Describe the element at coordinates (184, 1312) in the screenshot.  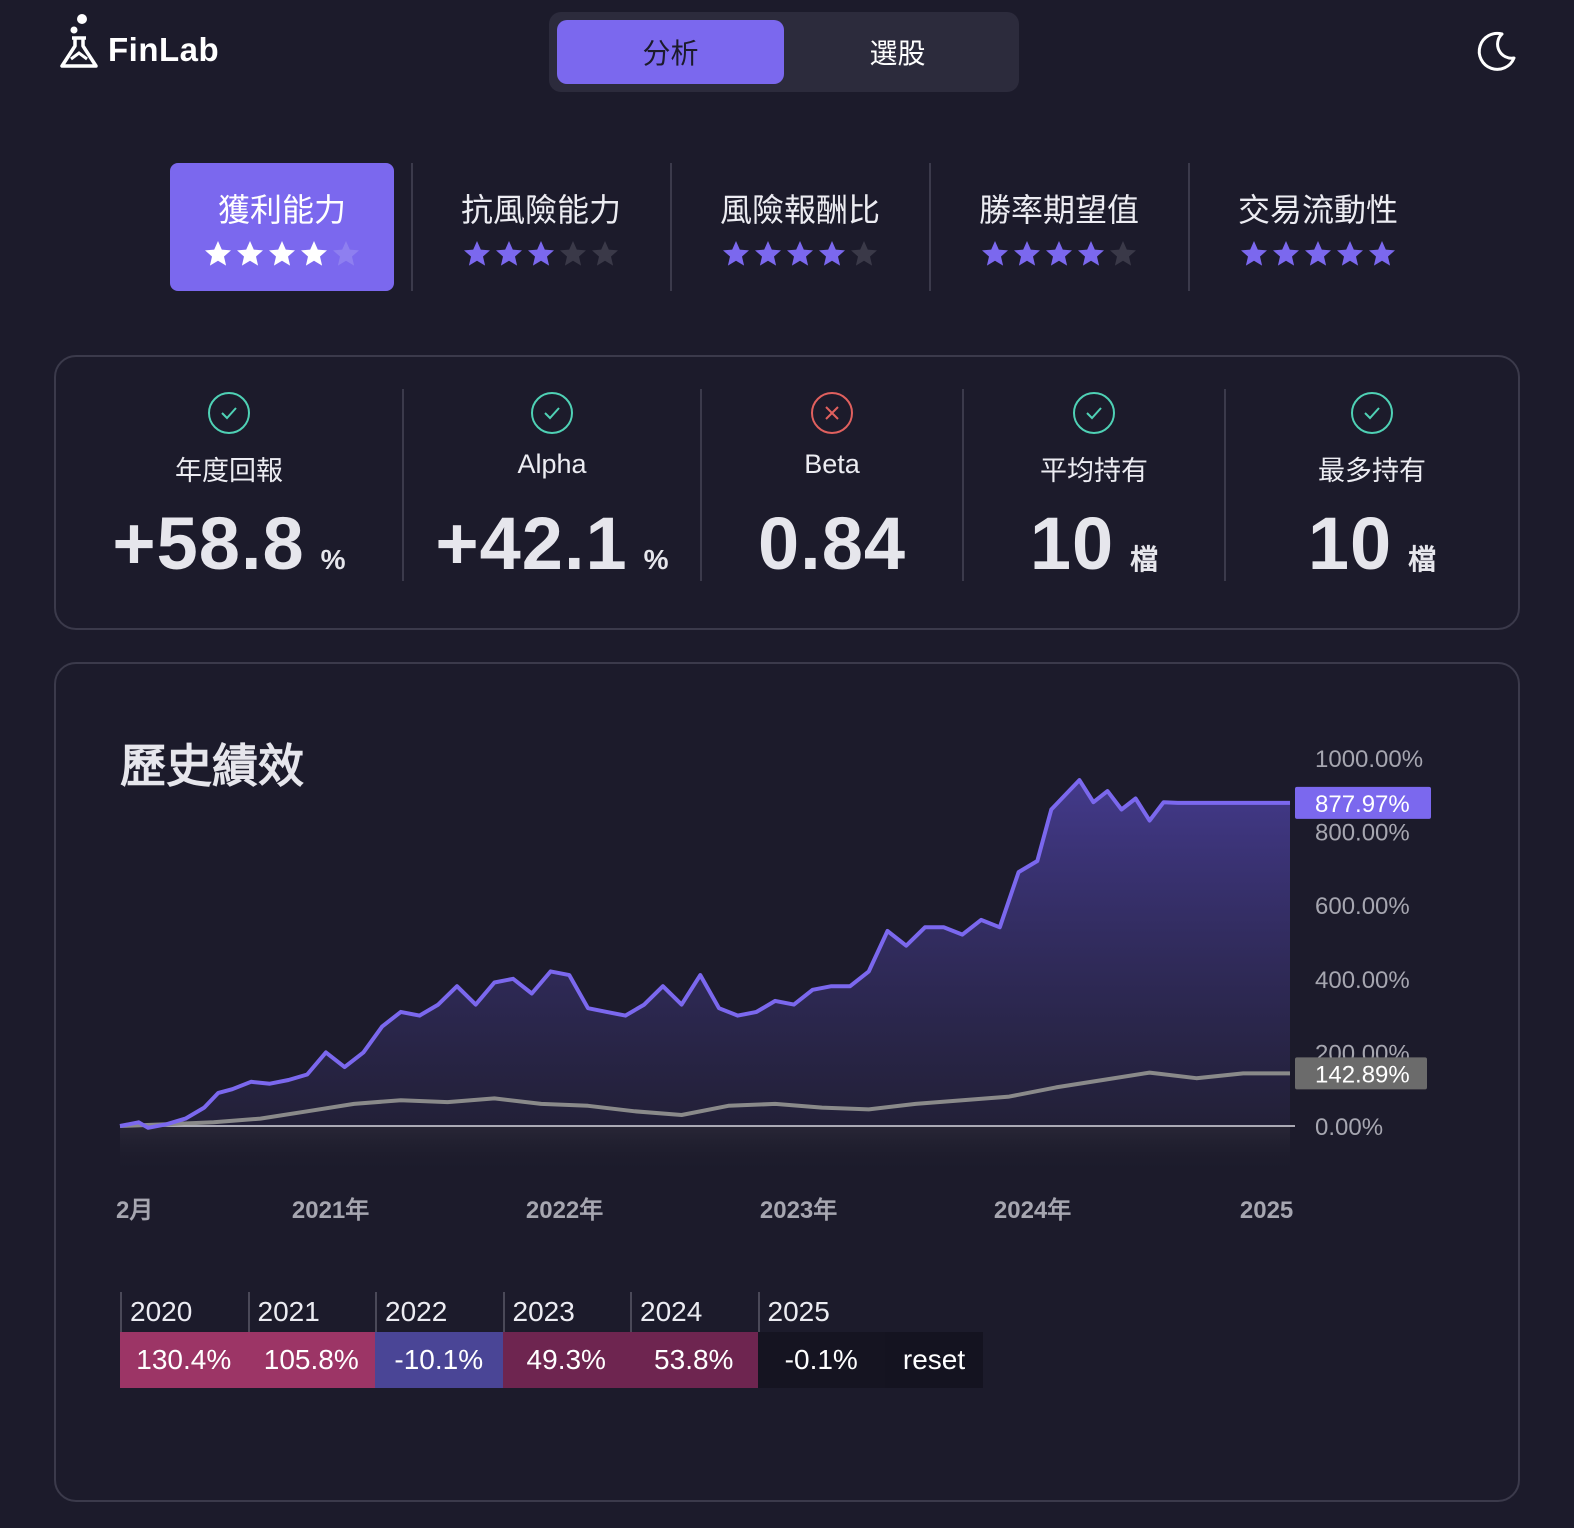
I see `year-label: 2020` at that location.